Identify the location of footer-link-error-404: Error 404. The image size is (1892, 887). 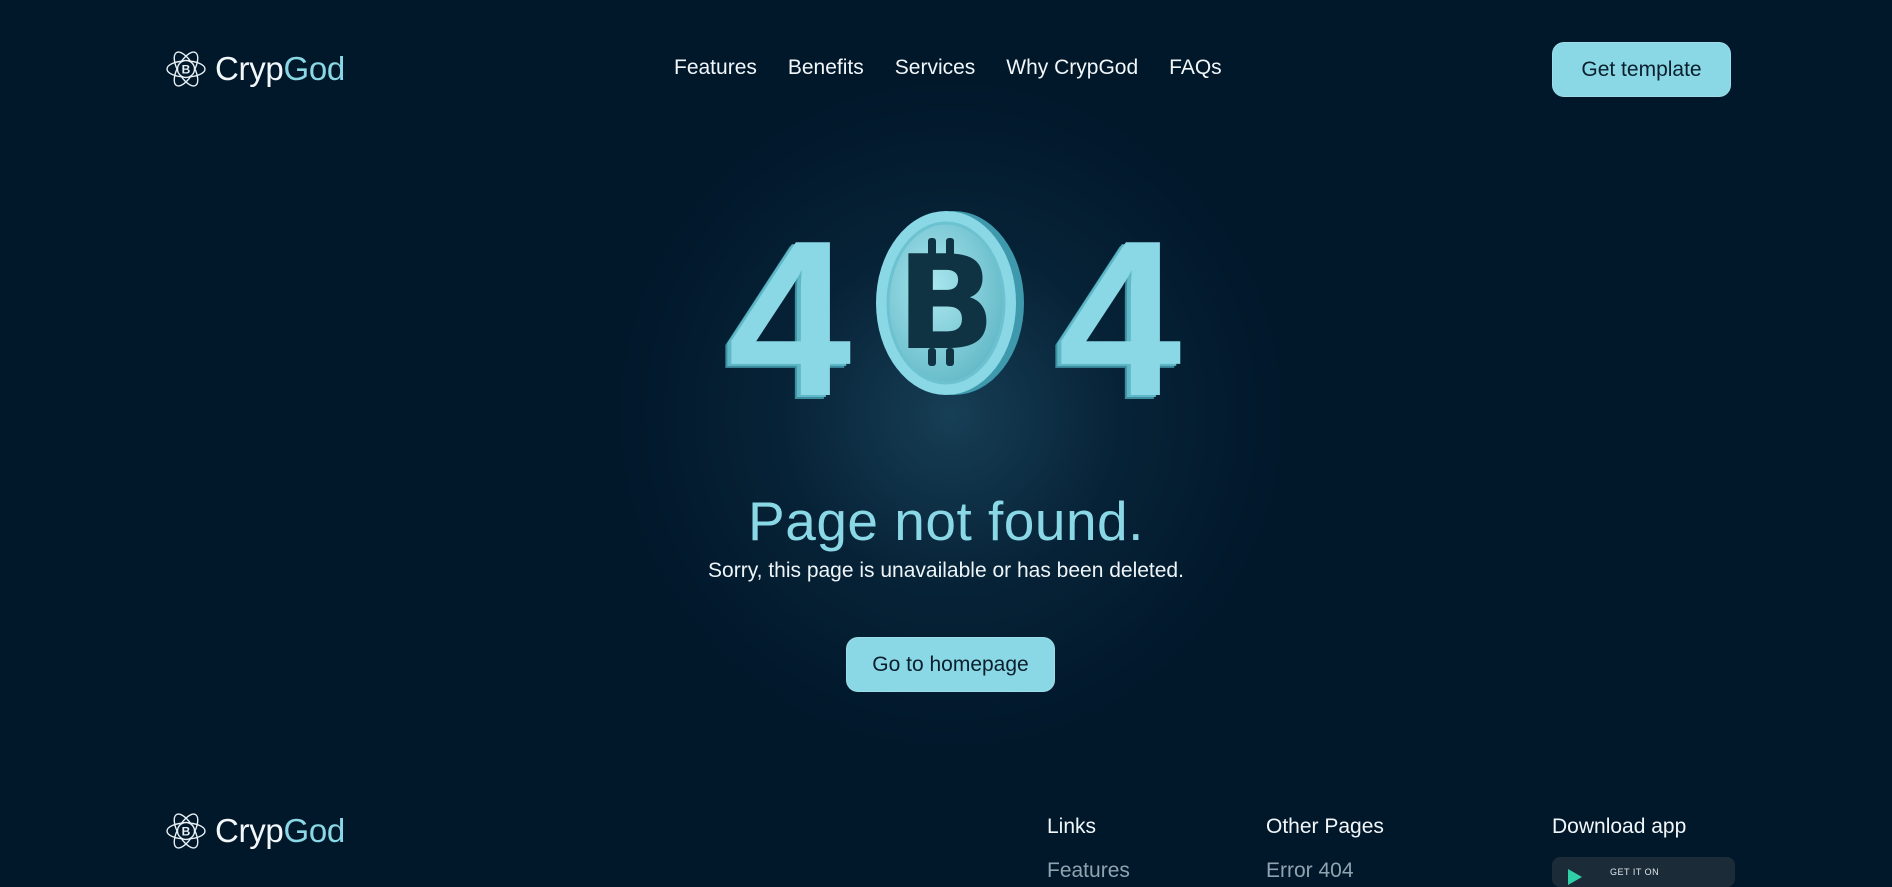
(1310, 871).